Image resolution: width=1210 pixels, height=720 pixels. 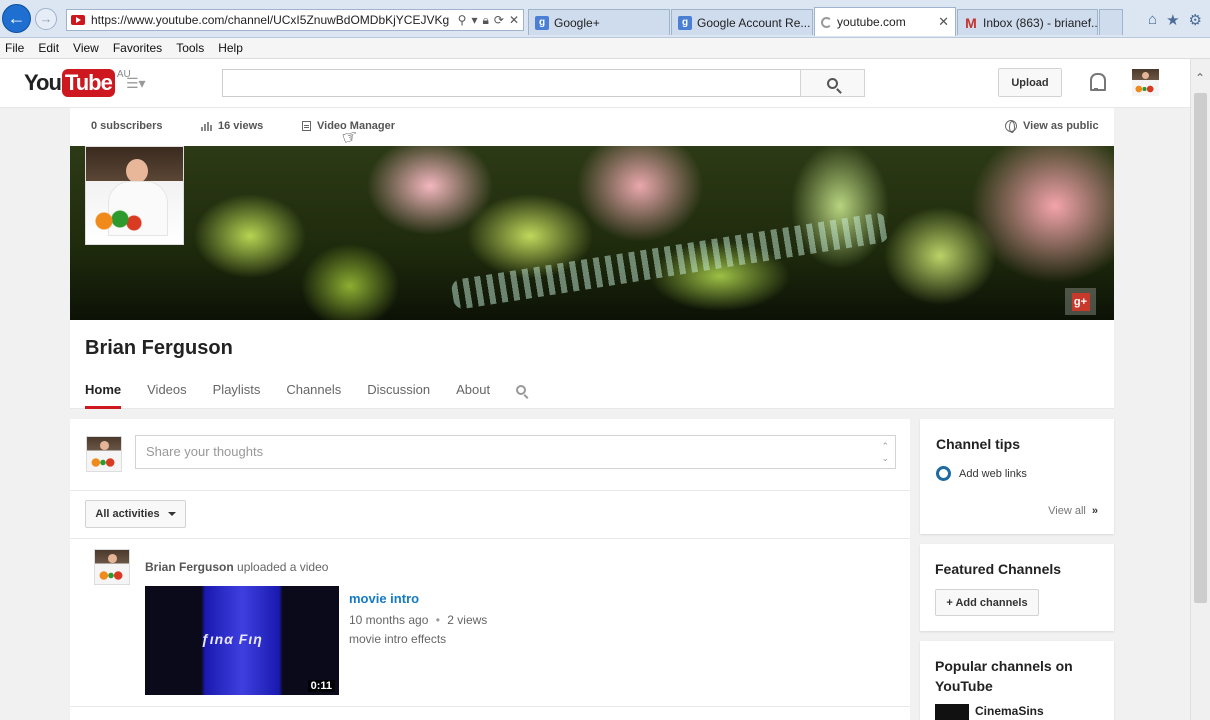 What do you see at coordinates (384, 598) in the screenshot?
I see `video-title-link: movie intro` at bounding box center [384, 598].